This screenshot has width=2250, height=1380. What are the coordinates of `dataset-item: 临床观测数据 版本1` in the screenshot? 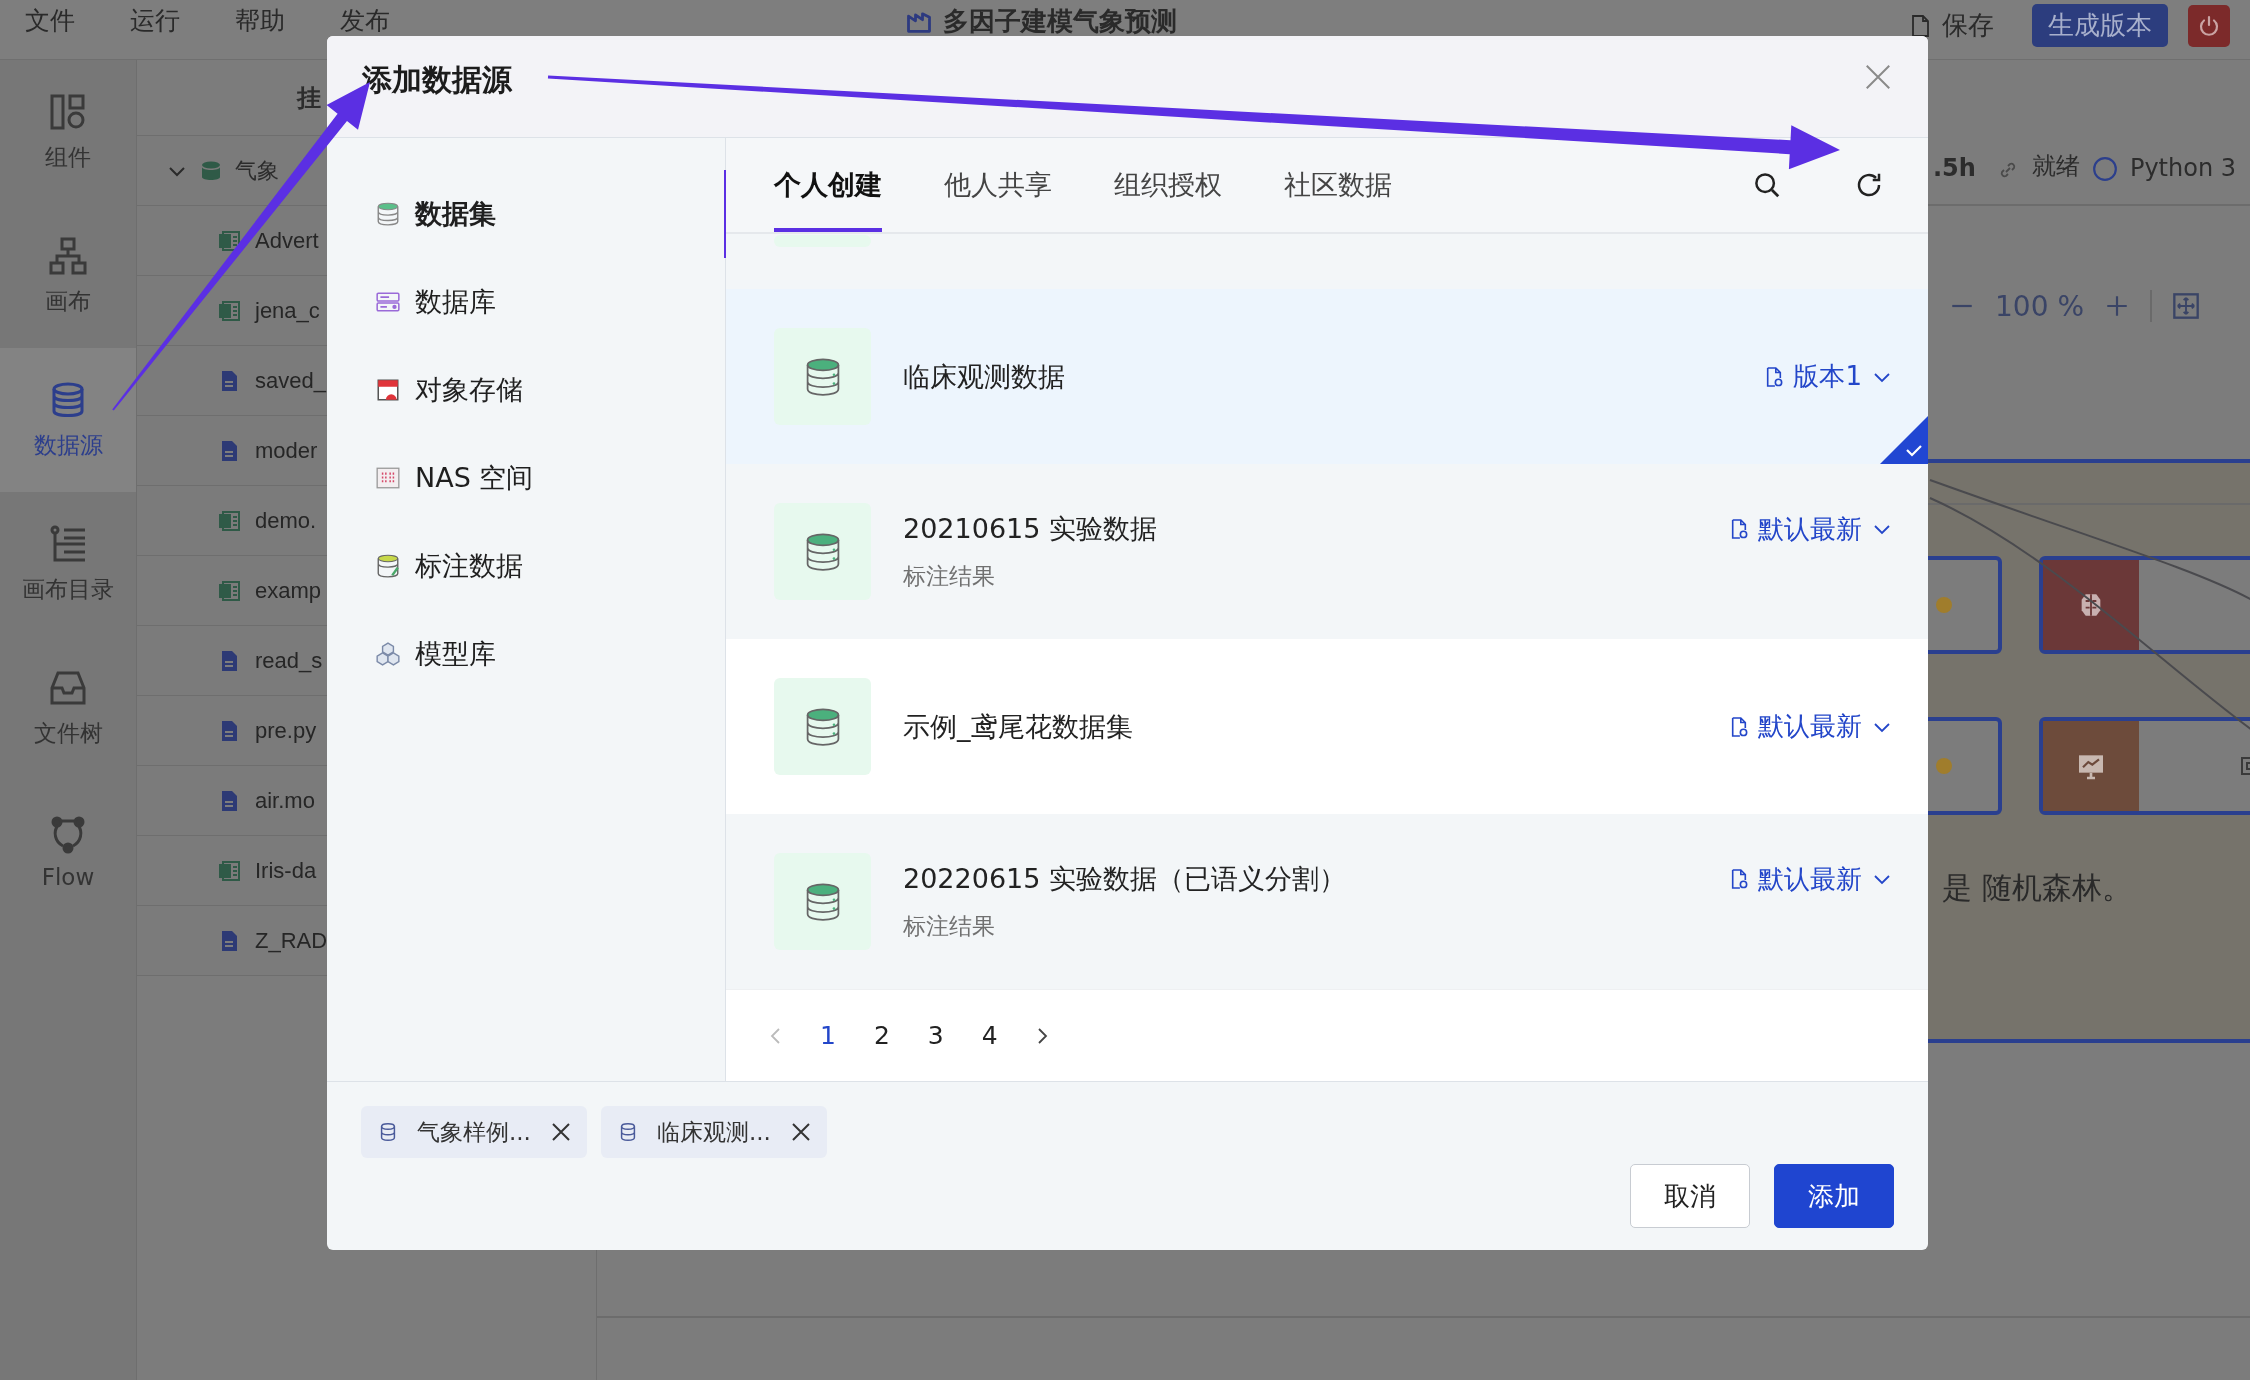 It's located at (1327, 376).